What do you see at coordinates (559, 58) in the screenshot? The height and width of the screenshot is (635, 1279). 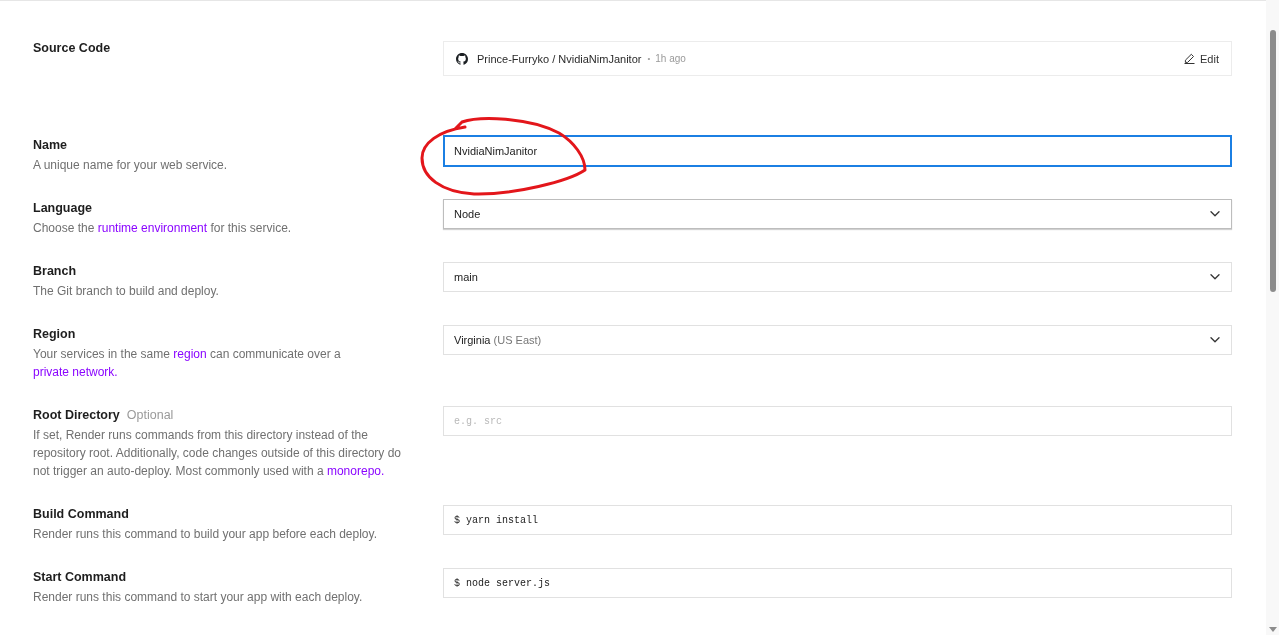 I see `repository-link: Prince-Furryko / NvidiaNimJanitor` at bounding box center [559, 58].